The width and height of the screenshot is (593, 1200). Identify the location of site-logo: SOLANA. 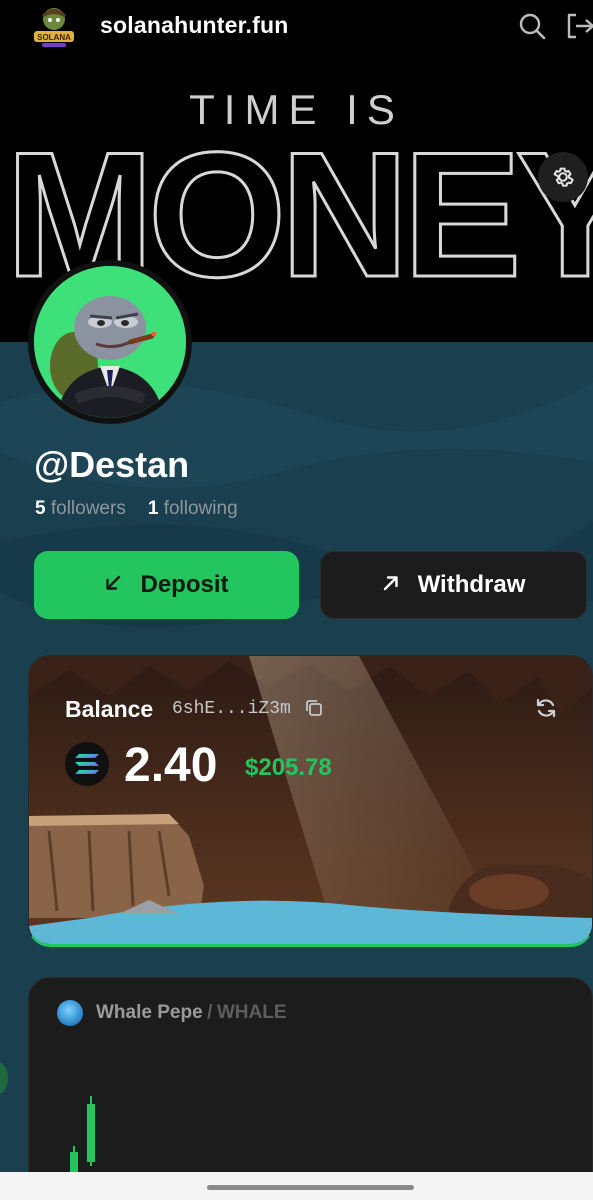
(54, 26).